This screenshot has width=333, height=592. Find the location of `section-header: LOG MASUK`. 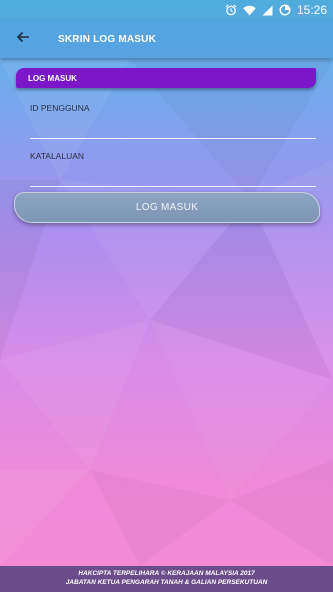

section-header: LOG MASUK is located at coordinates (166, 78).